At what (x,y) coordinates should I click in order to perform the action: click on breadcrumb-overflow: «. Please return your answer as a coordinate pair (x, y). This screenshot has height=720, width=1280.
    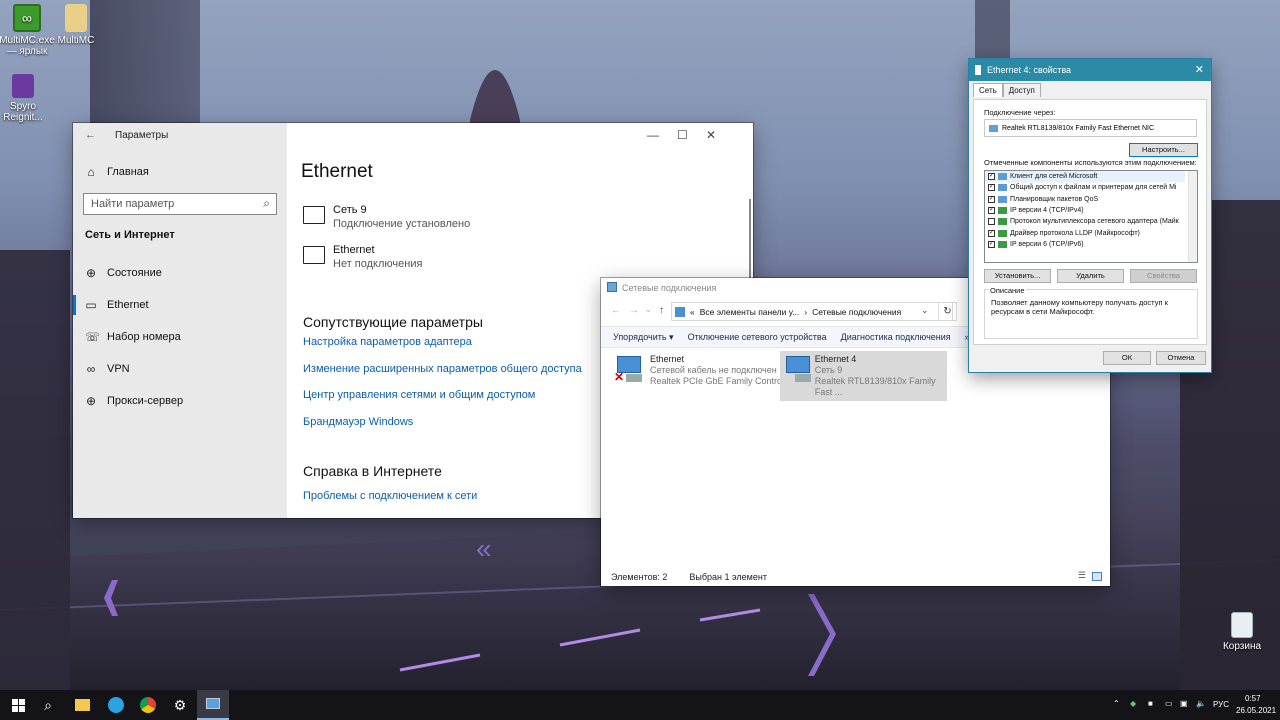
    Looking at the image, I should click on (692, 312).